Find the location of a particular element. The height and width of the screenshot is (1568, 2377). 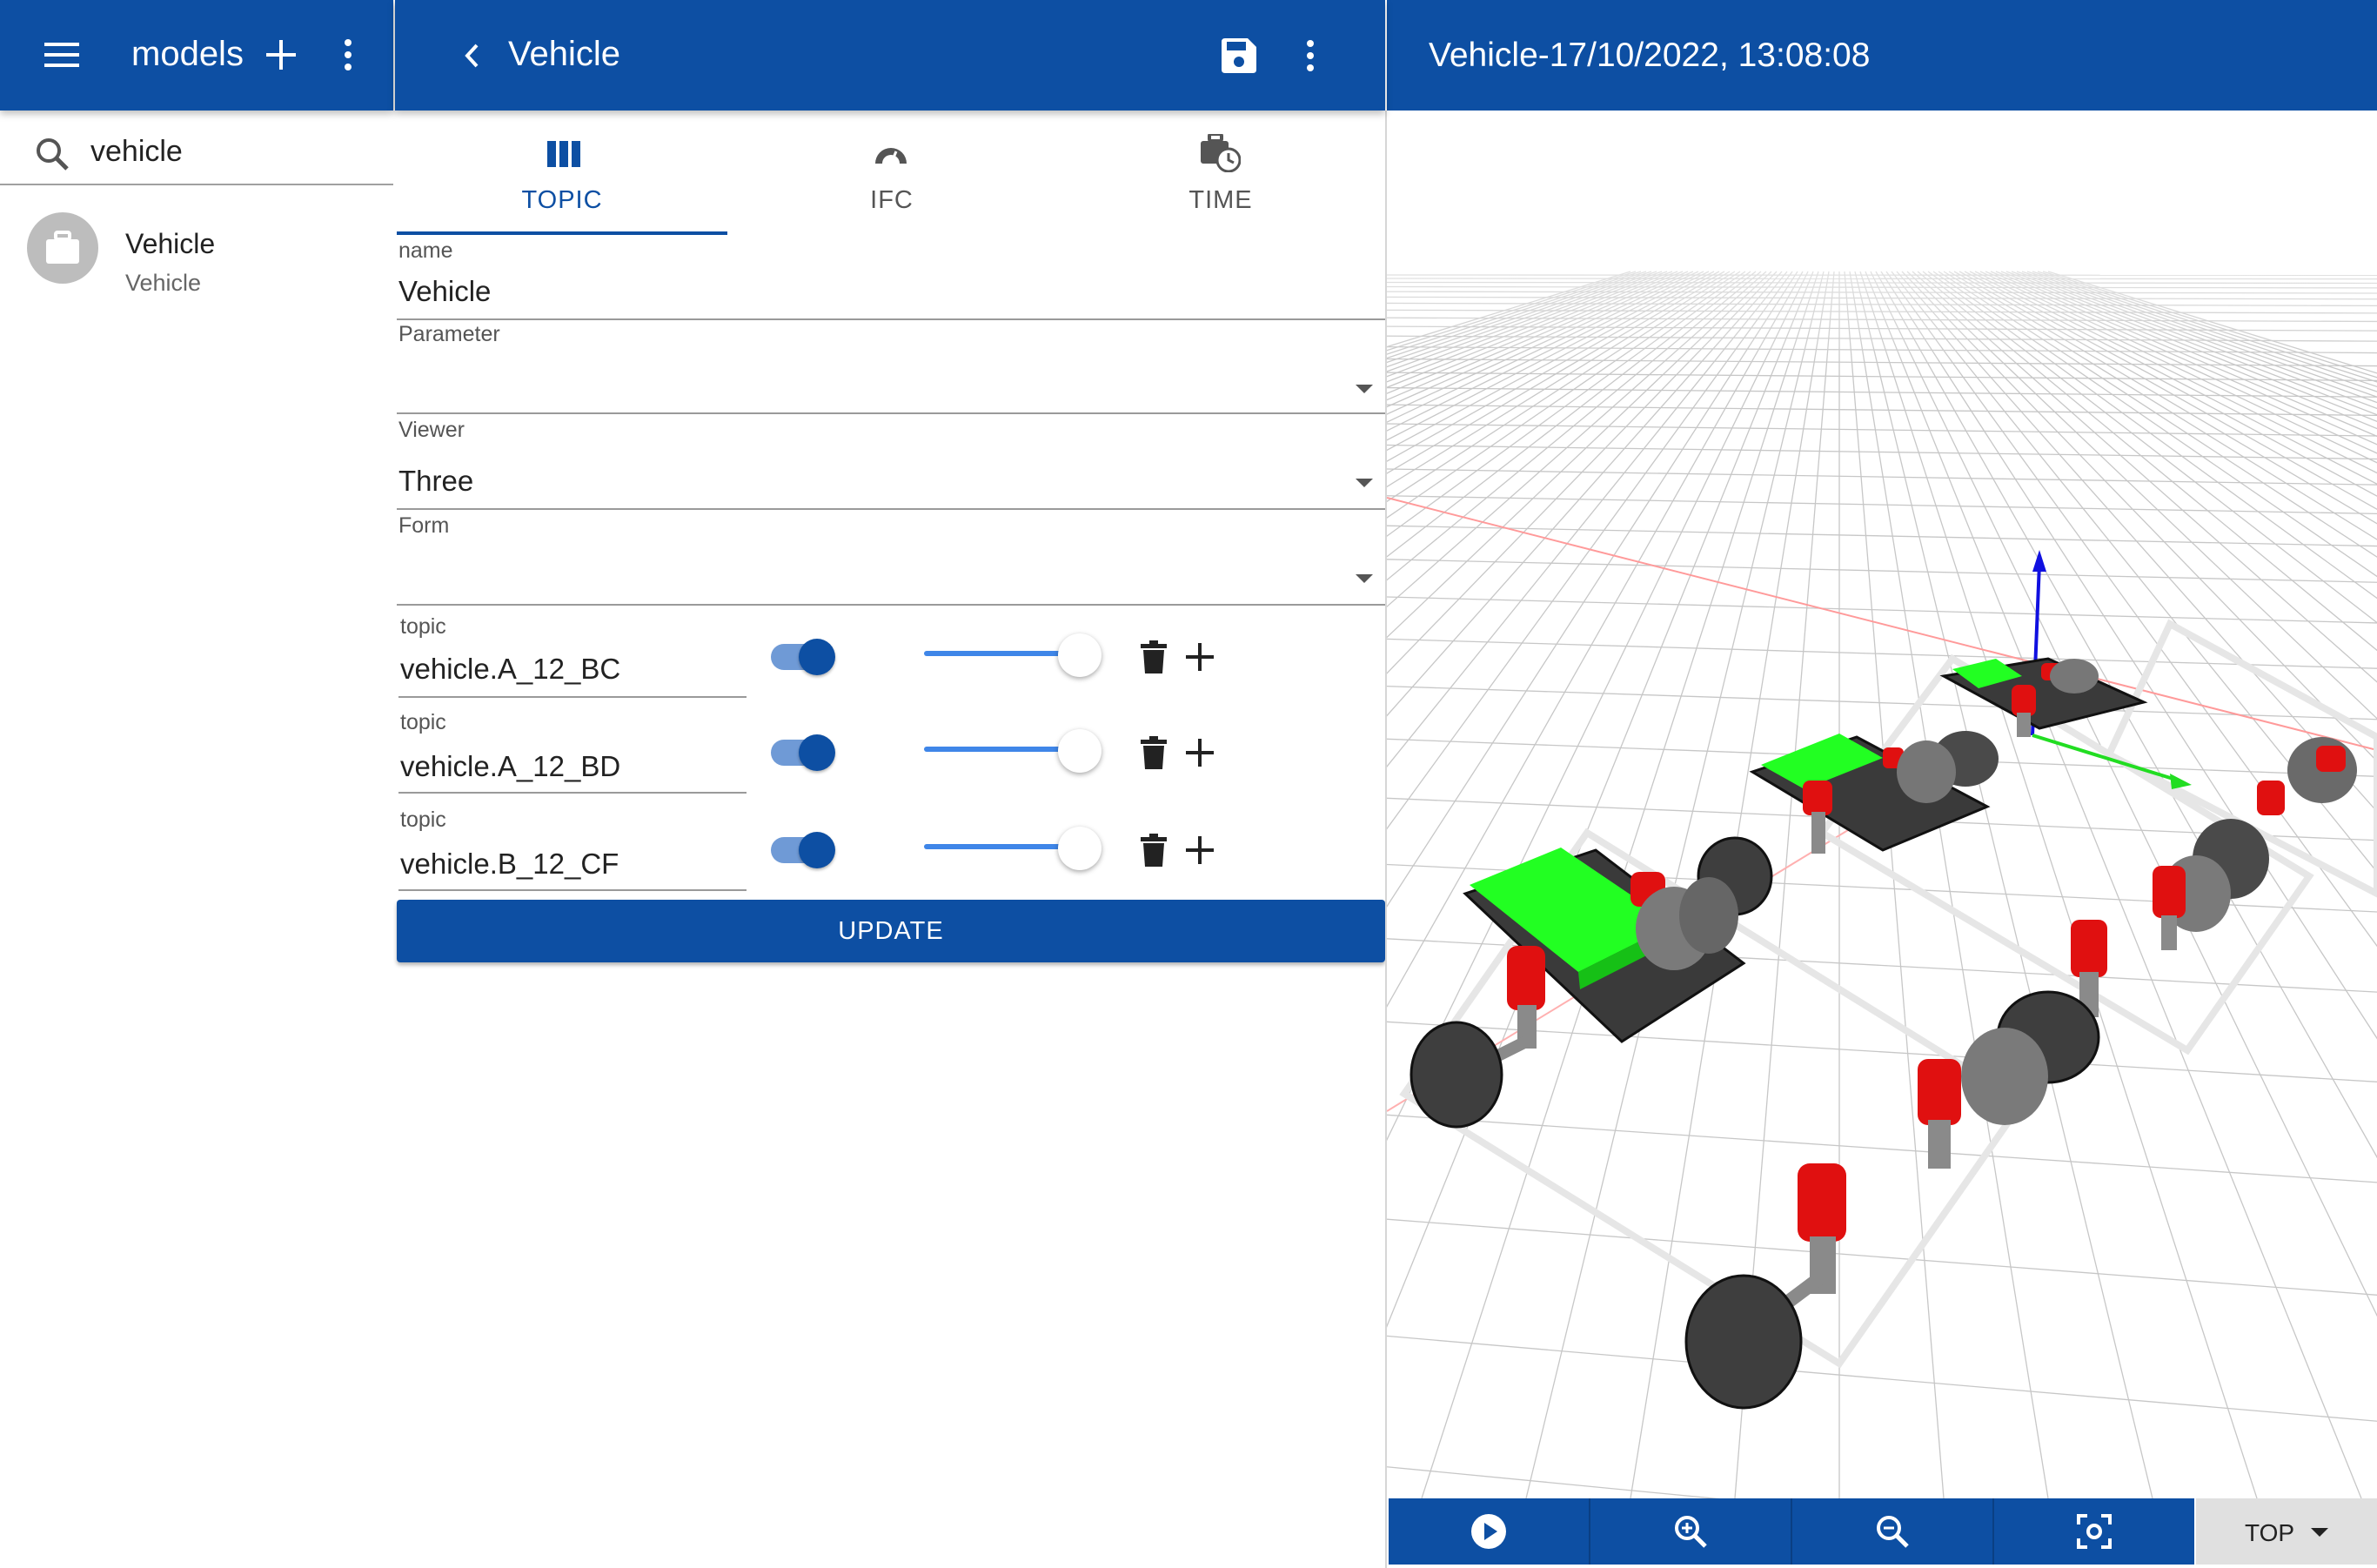

parameter-select-label: Parameter is located at coordinates (449, 334).